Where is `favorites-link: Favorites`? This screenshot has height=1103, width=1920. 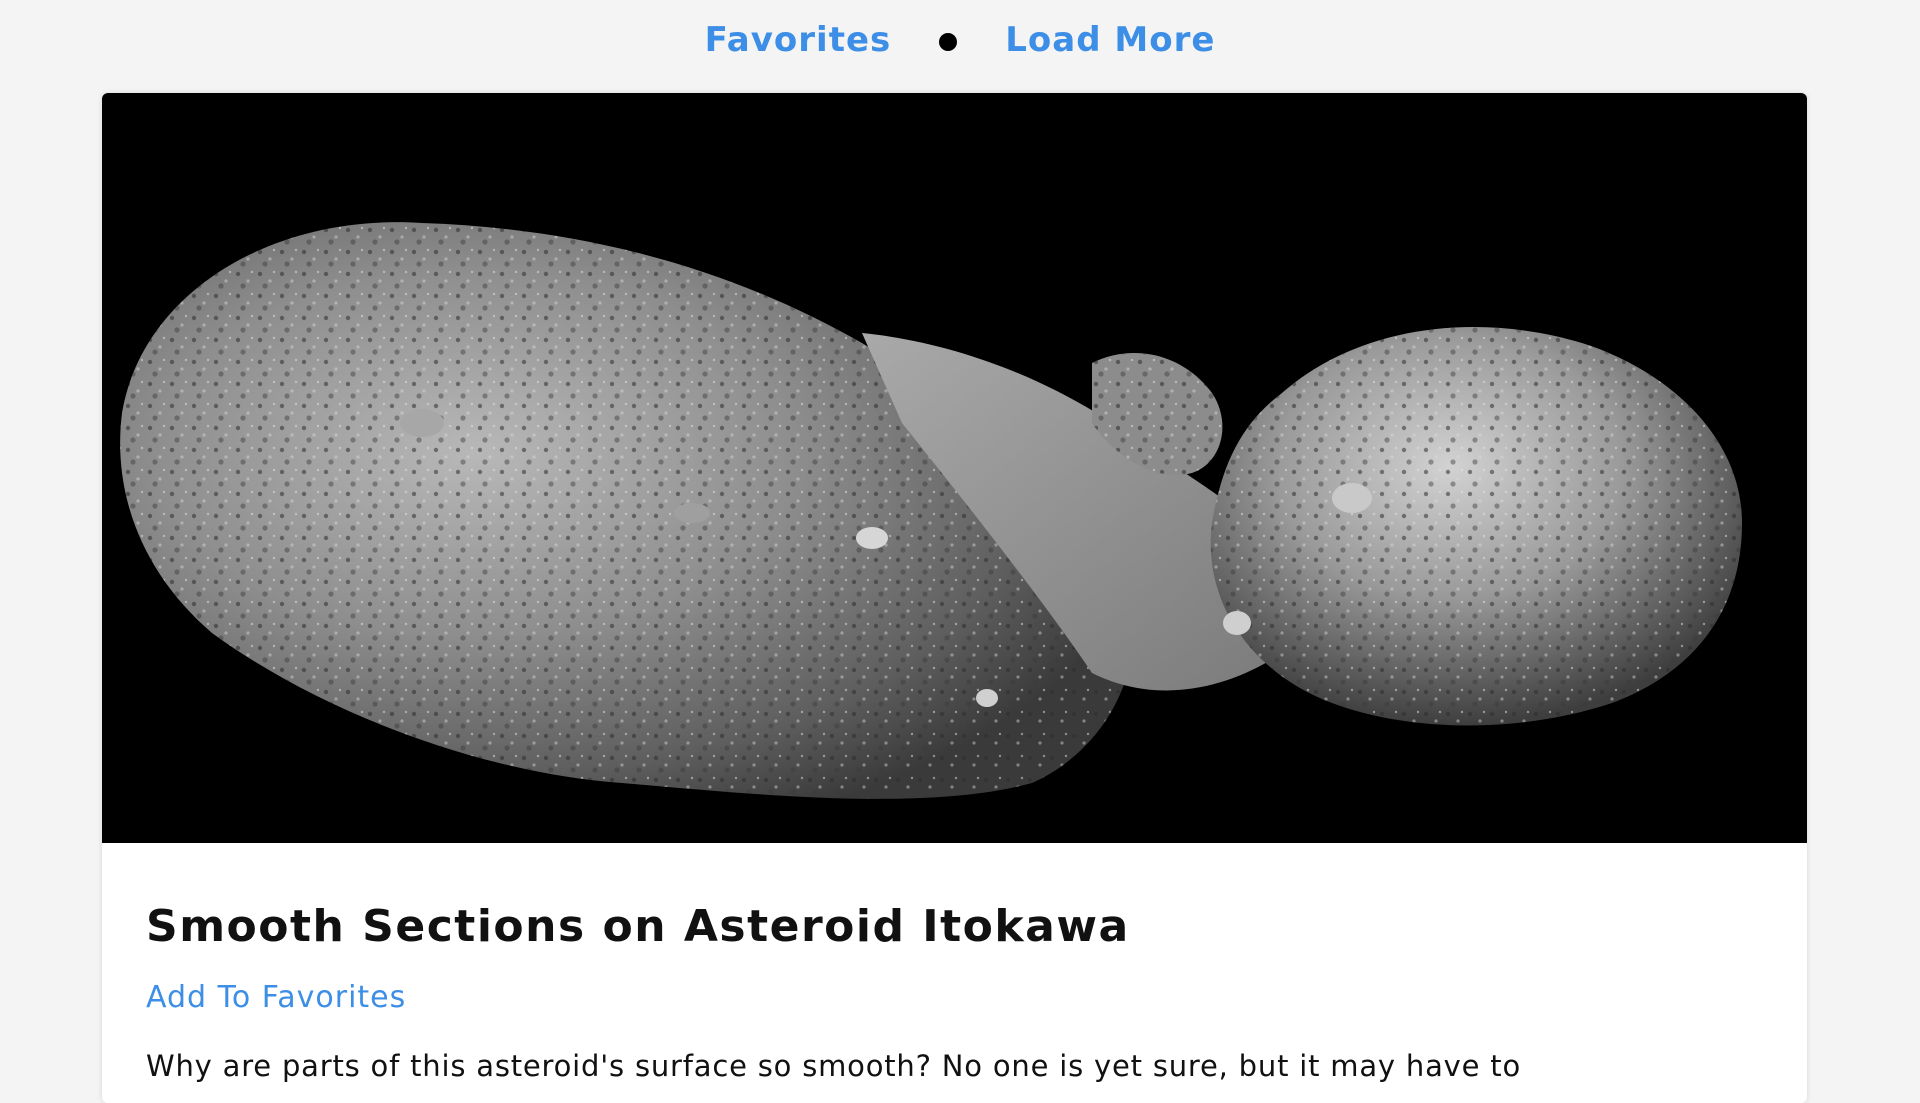
favorites-link: Favorites is located at coordinates (798, 40).